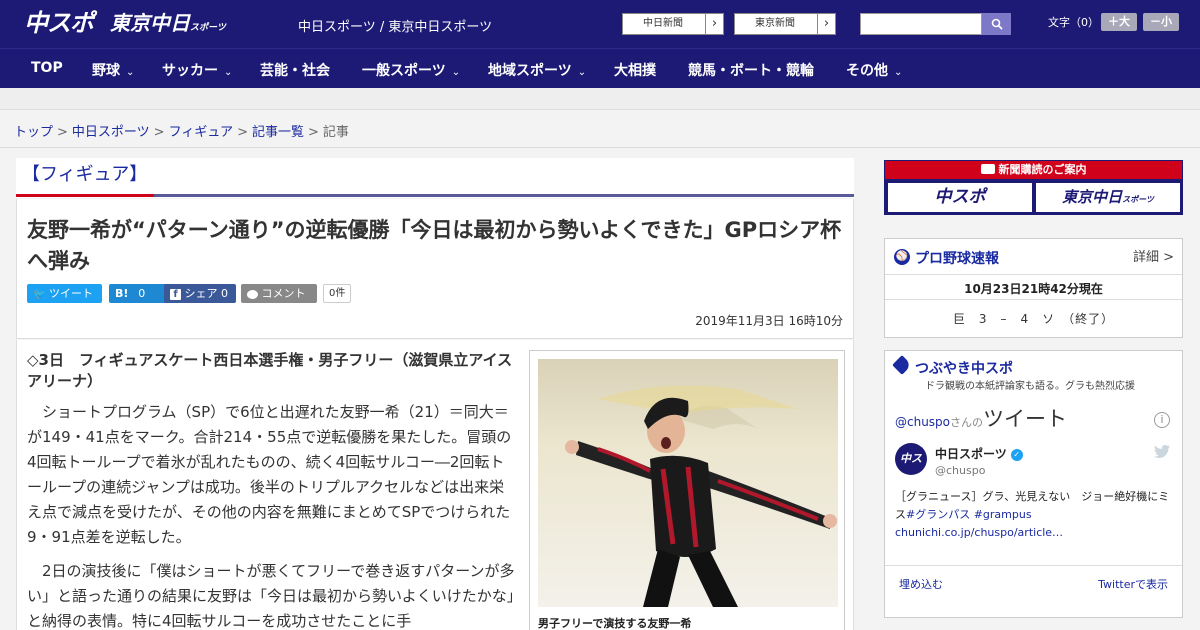 The image size is (1200, 630). I want to click on nav-item-baseball: 野球 ⌄, so click(113, 70).